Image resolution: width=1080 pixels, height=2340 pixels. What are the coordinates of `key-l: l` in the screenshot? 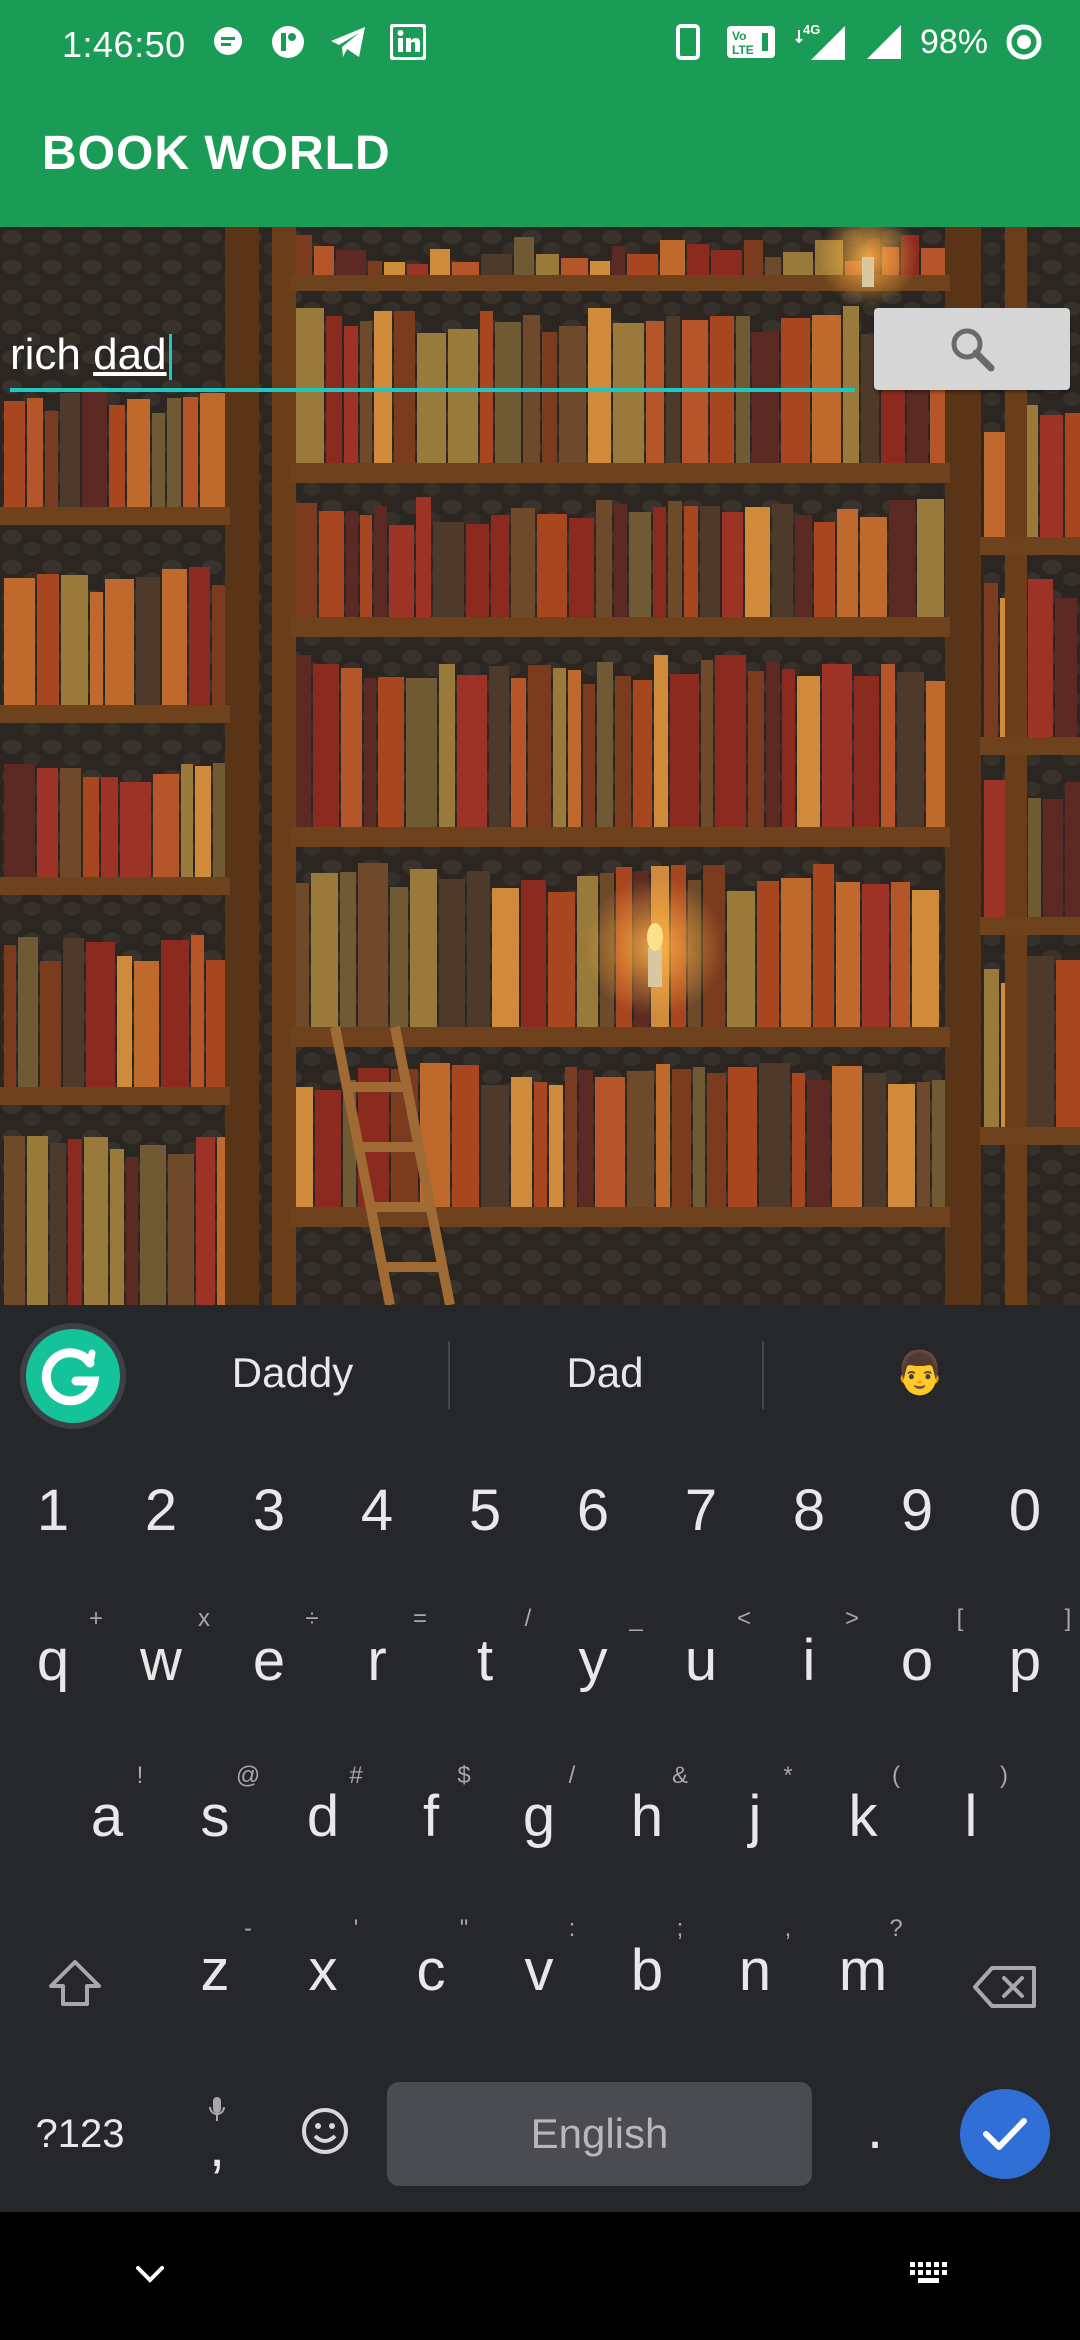 It's located at (971, 1816).